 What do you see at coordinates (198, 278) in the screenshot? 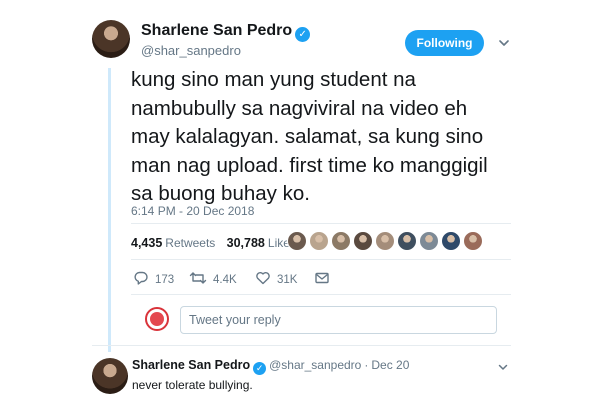
I see `retweet-icon` at bounding box center [198, 278].